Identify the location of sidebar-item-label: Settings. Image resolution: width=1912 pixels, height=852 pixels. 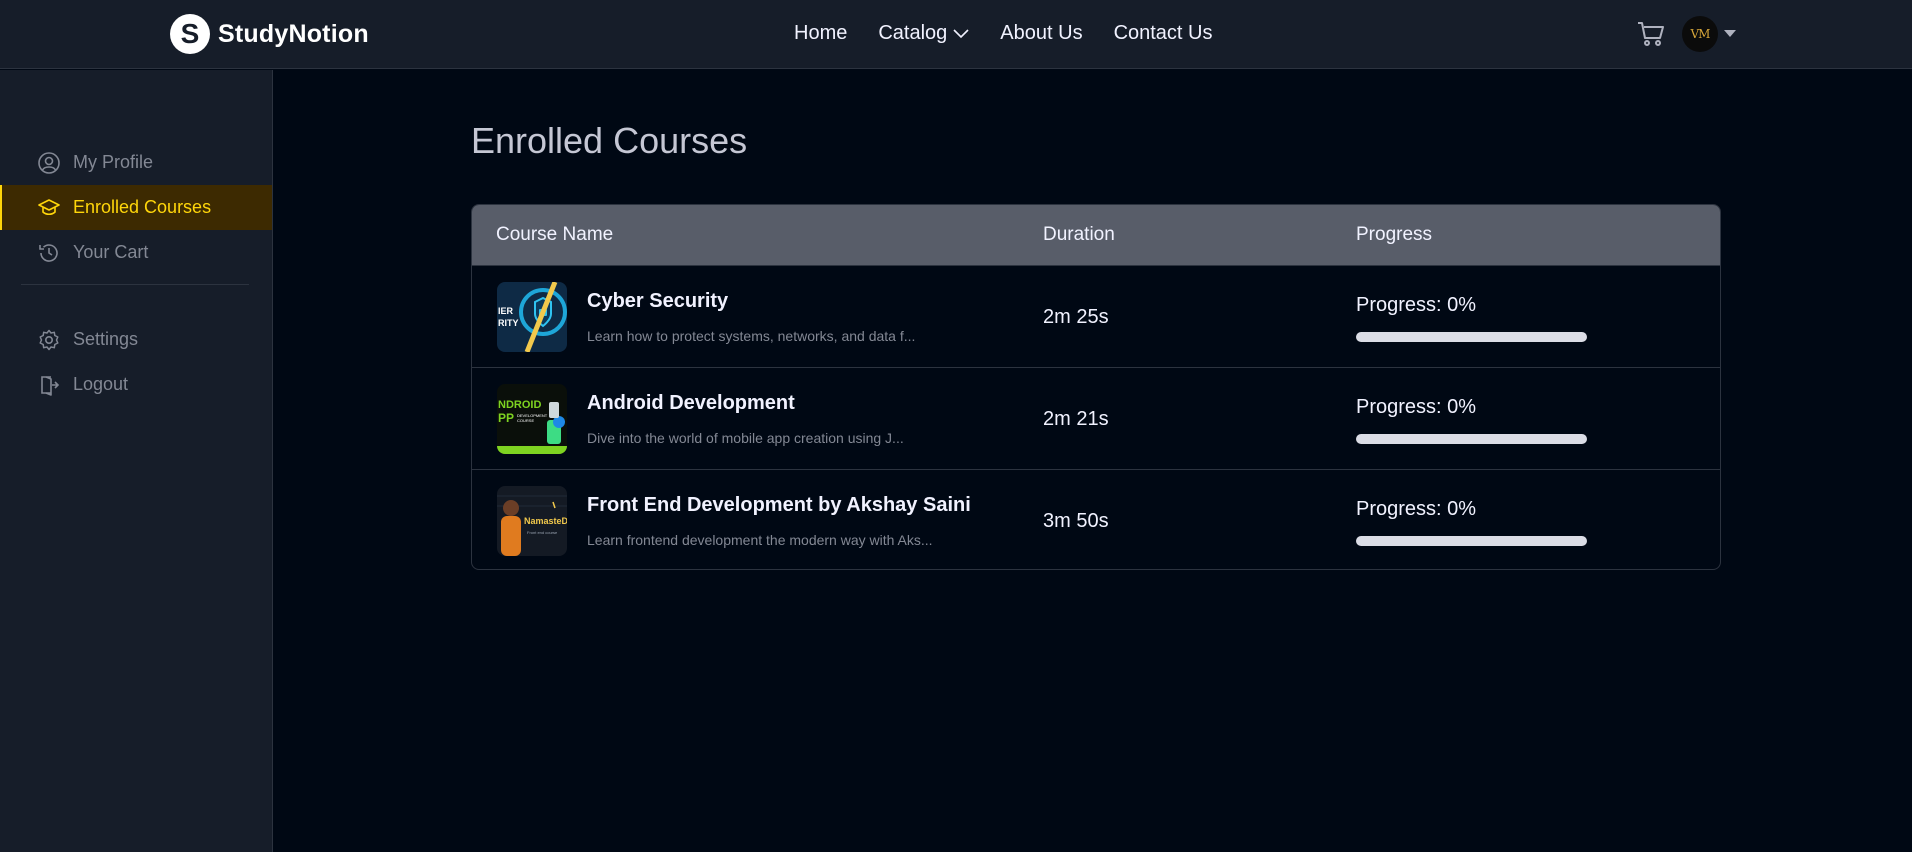
(106, 339).